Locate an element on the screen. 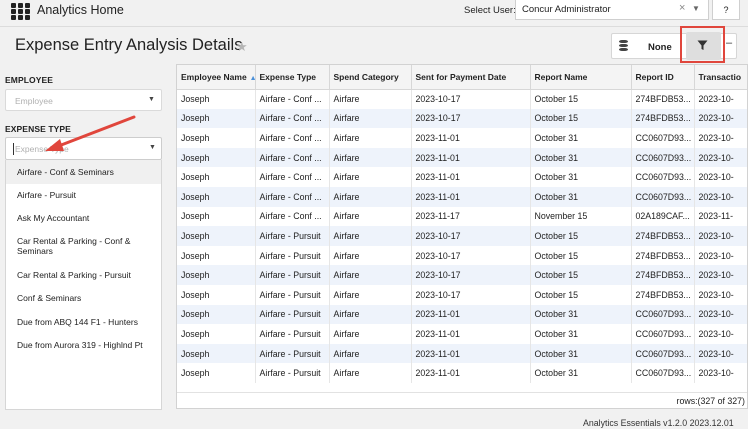 The width and height of the screenshot is (748, 429). table-footer: rows:(327 of 327) is located at coordinates (462, 400).